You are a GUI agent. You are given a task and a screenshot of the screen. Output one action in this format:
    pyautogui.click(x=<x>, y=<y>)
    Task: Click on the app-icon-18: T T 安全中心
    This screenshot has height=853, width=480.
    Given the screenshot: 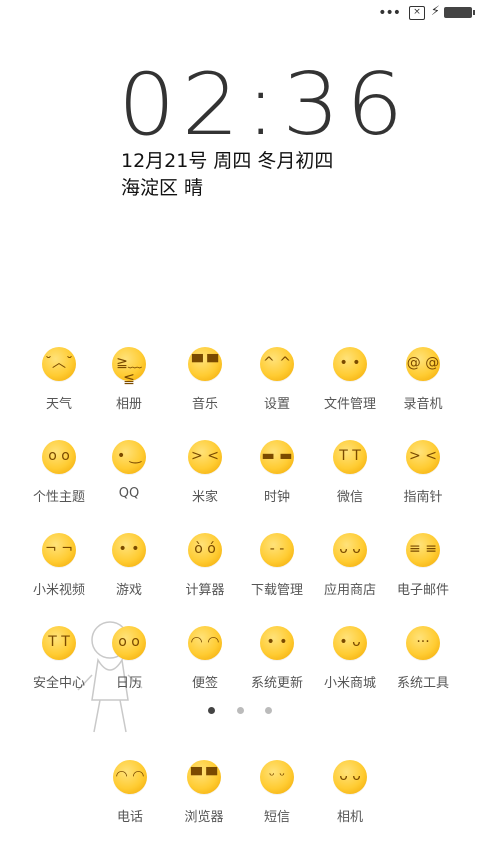 What is the action you would take?
    pyautogui.click(x=59, y=658)
    